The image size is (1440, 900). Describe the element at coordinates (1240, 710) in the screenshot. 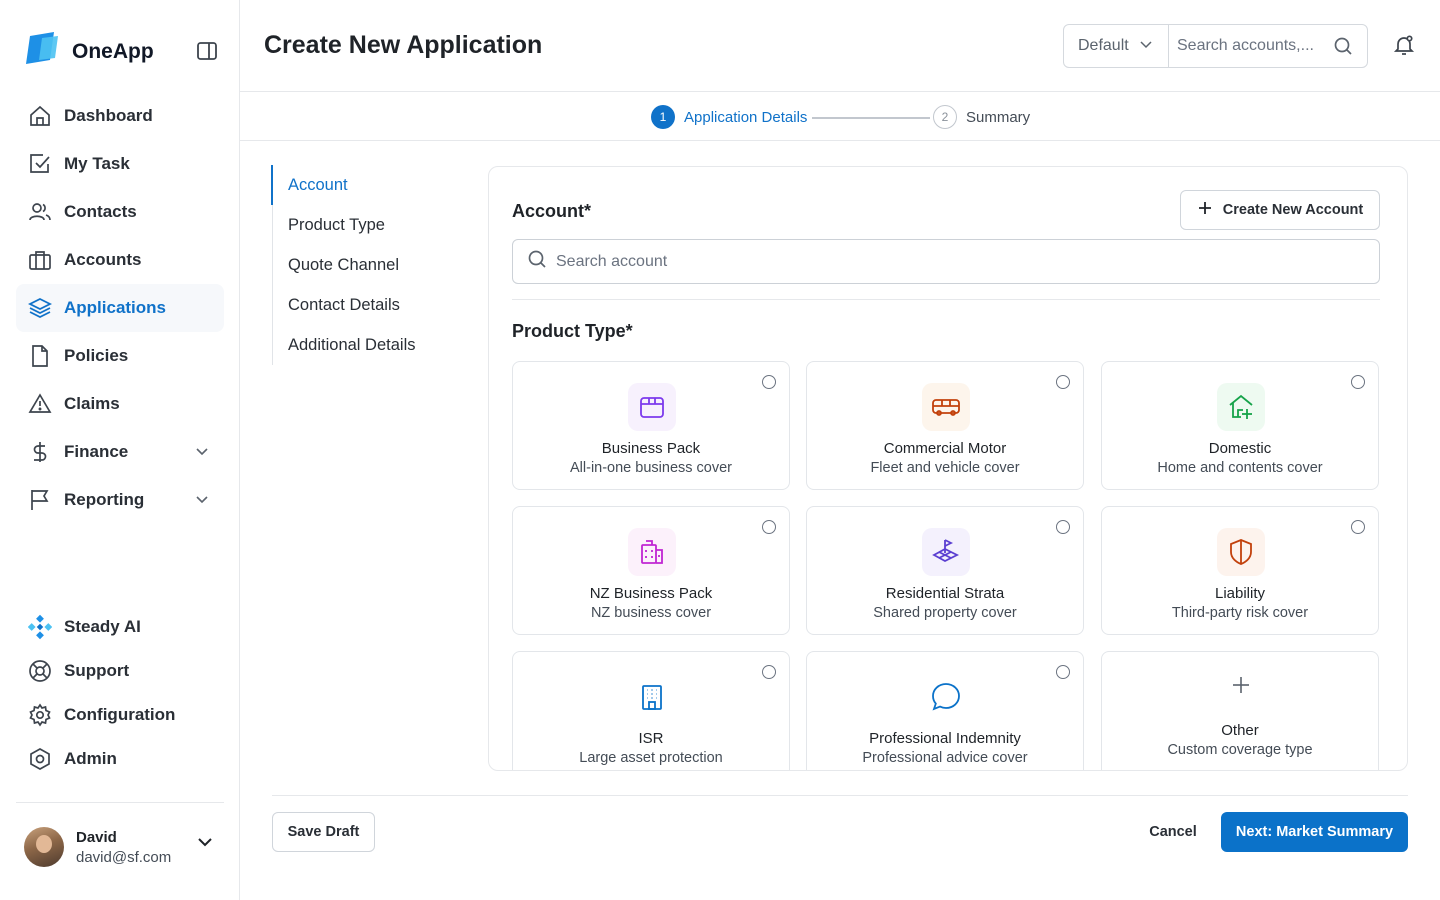

I see `product-card-other: Other Custom coverage type` at that location.